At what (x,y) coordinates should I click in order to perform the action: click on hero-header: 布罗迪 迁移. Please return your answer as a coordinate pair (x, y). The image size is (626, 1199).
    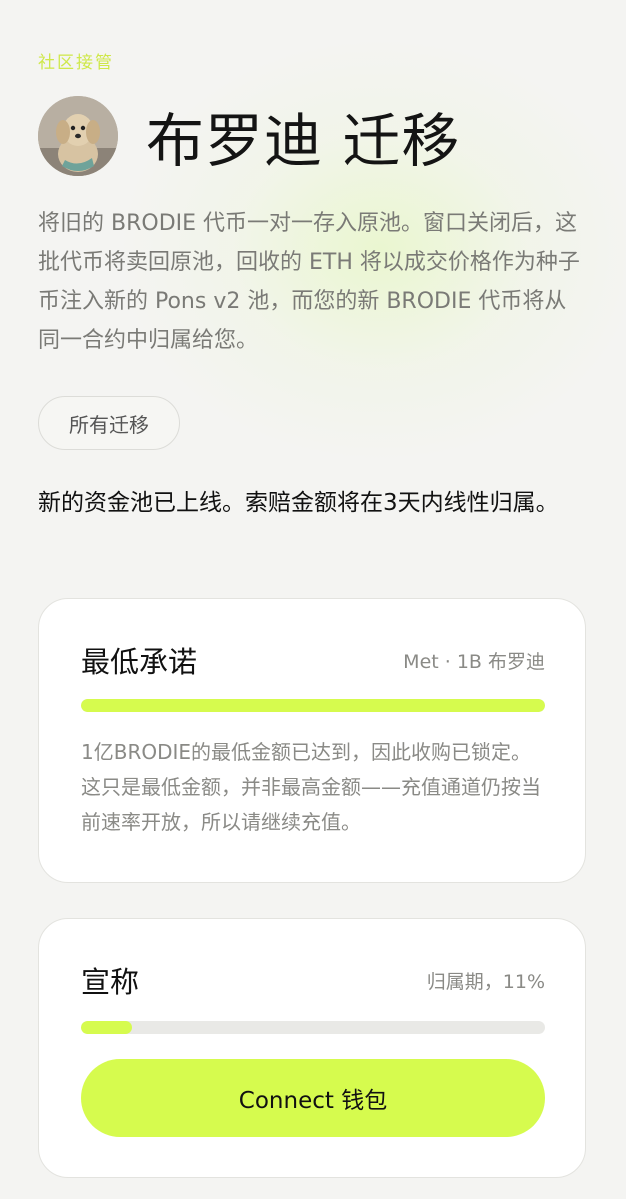
    Looking at the image, I should click on (249, 136).